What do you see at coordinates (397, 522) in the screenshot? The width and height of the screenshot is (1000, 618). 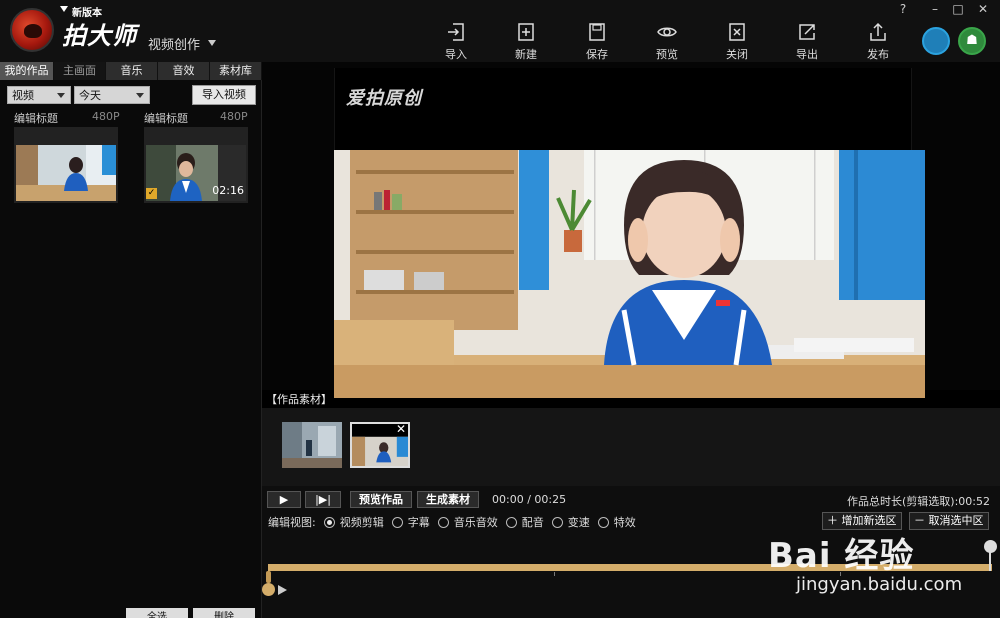 I see `radio-subtitles` at bounding box center [397, 522].